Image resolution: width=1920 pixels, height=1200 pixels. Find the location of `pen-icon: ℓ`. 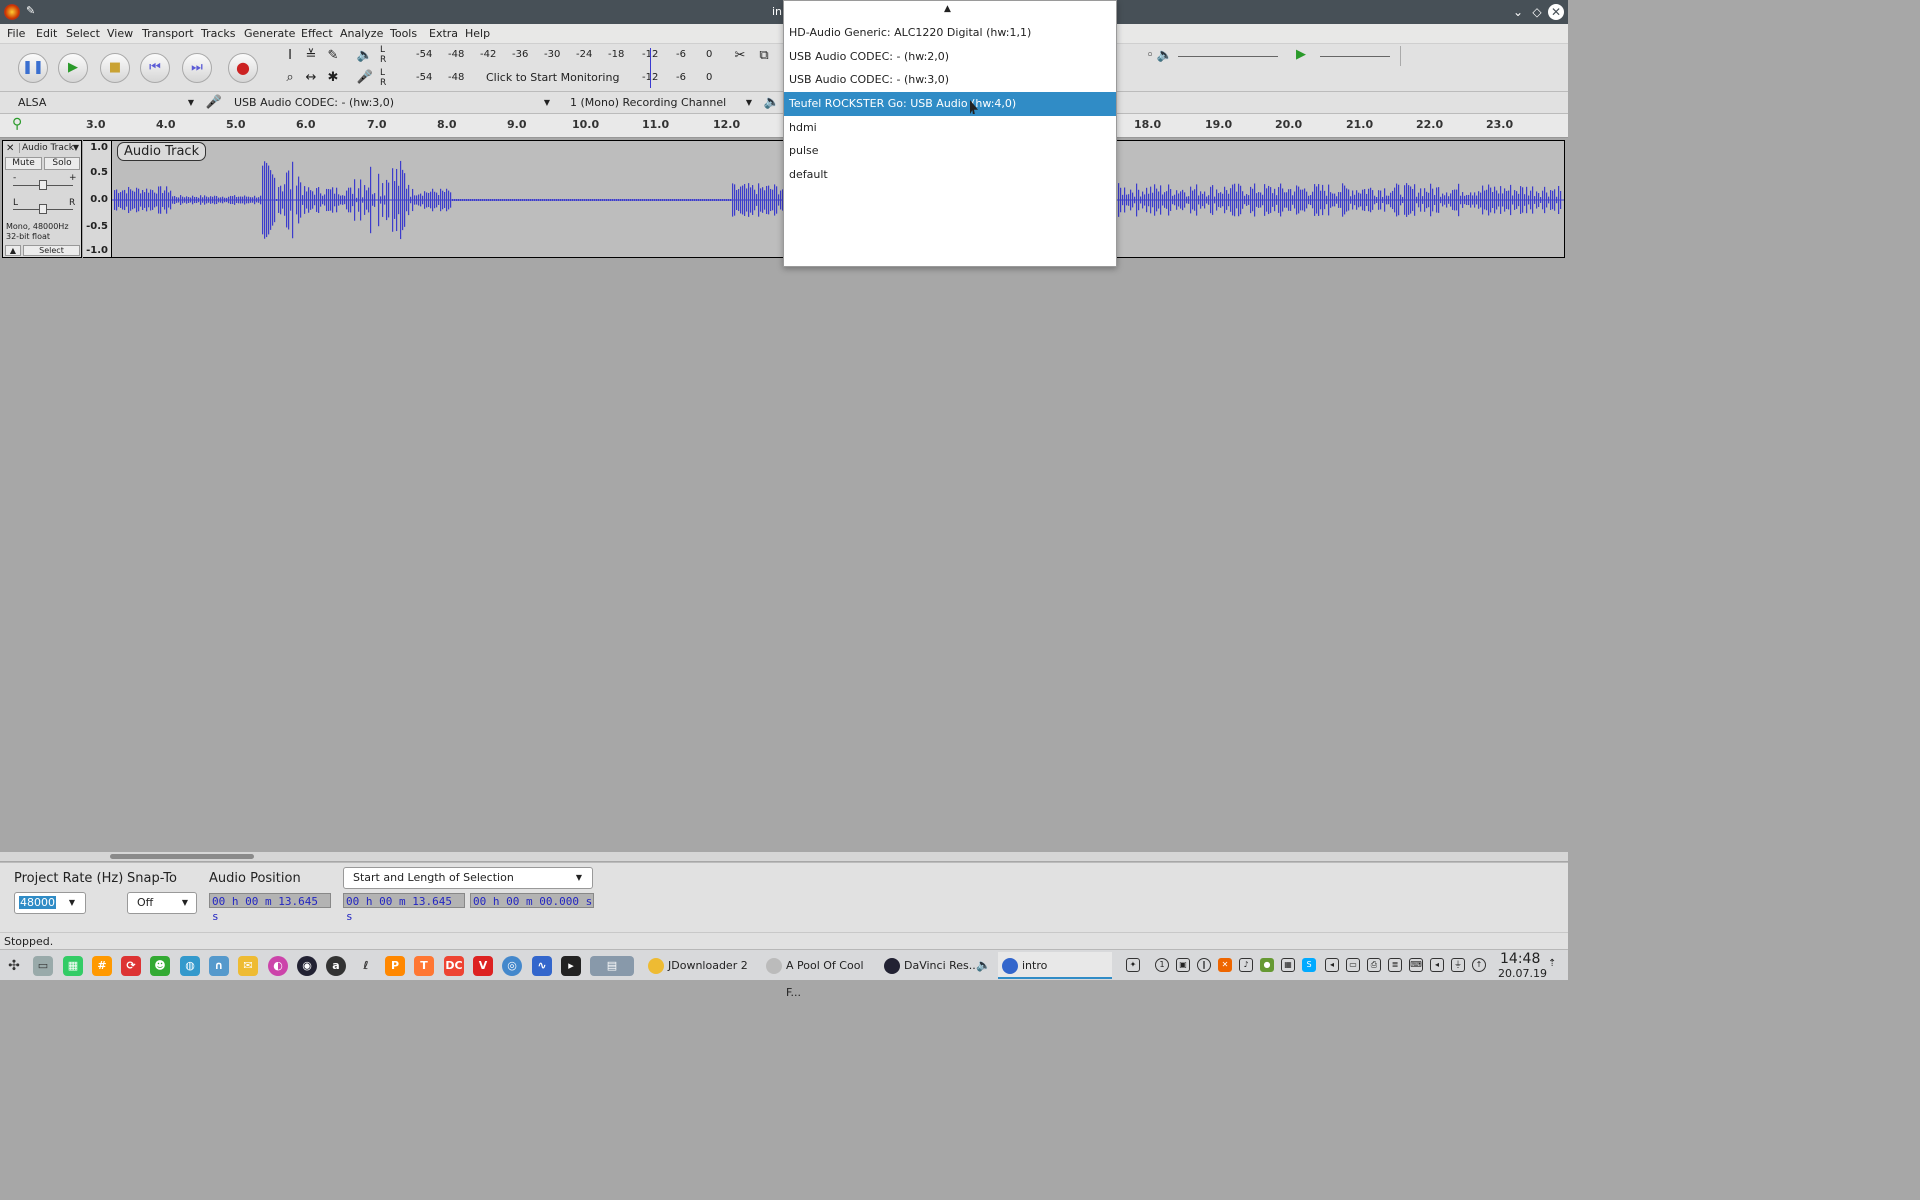

pen-icon: ℓ is located at coordinates (366, 966).